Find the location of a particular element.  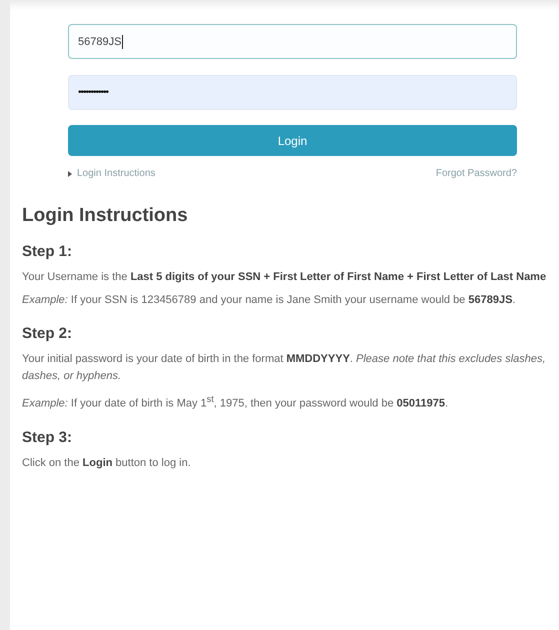

login-button: Login is located at coordinates (292, 140).